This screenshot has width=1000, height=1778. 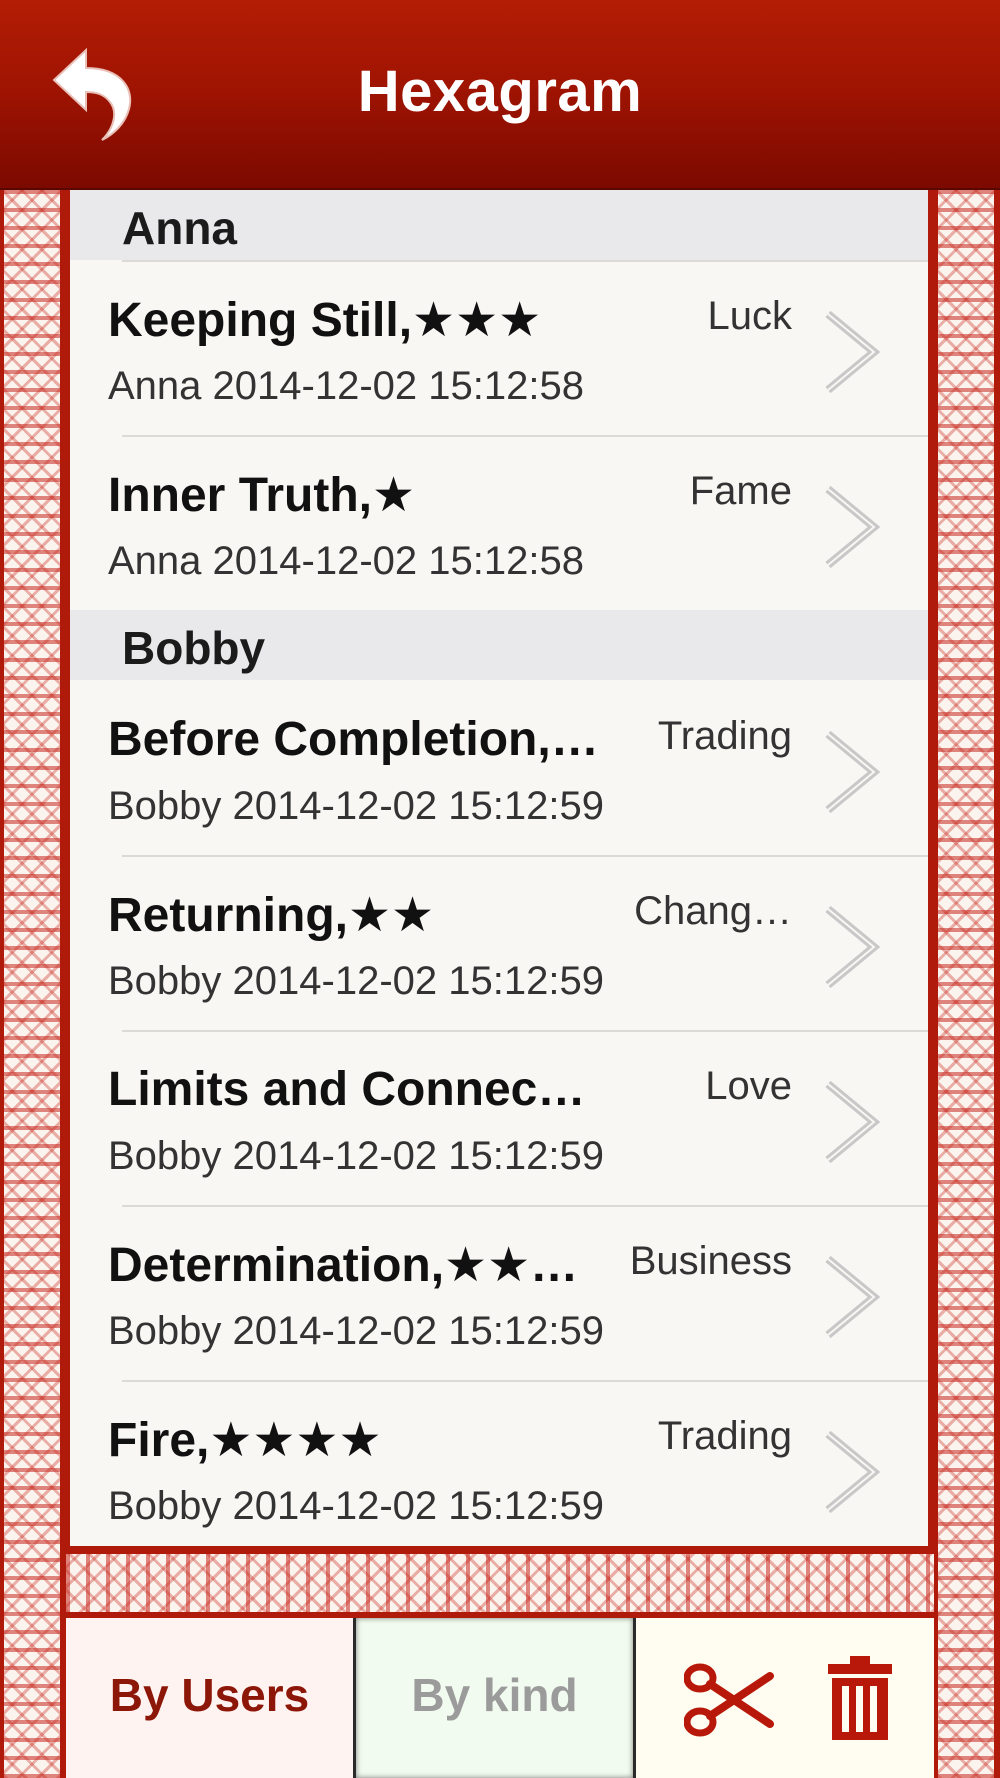 What do you see at coordinates (729, 1700) in the screenshot?
I see `scissors-icon` at bounding box center [729, 1700].